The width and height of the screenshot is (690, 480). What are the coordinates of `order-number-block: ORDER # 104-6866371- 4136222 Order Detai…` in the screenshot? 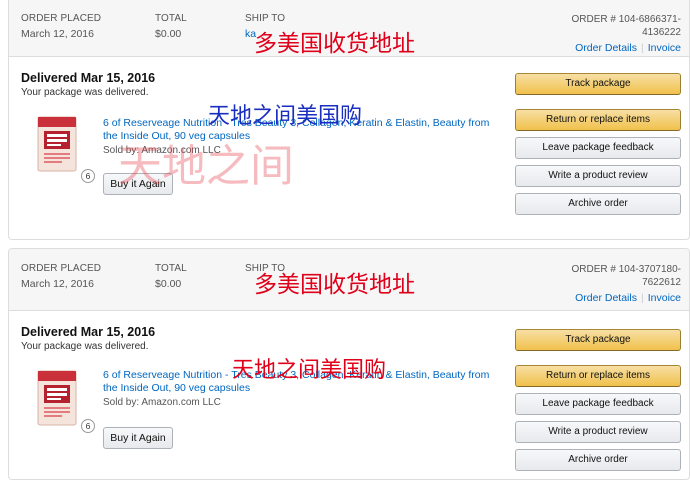 It's located at (626, 33).